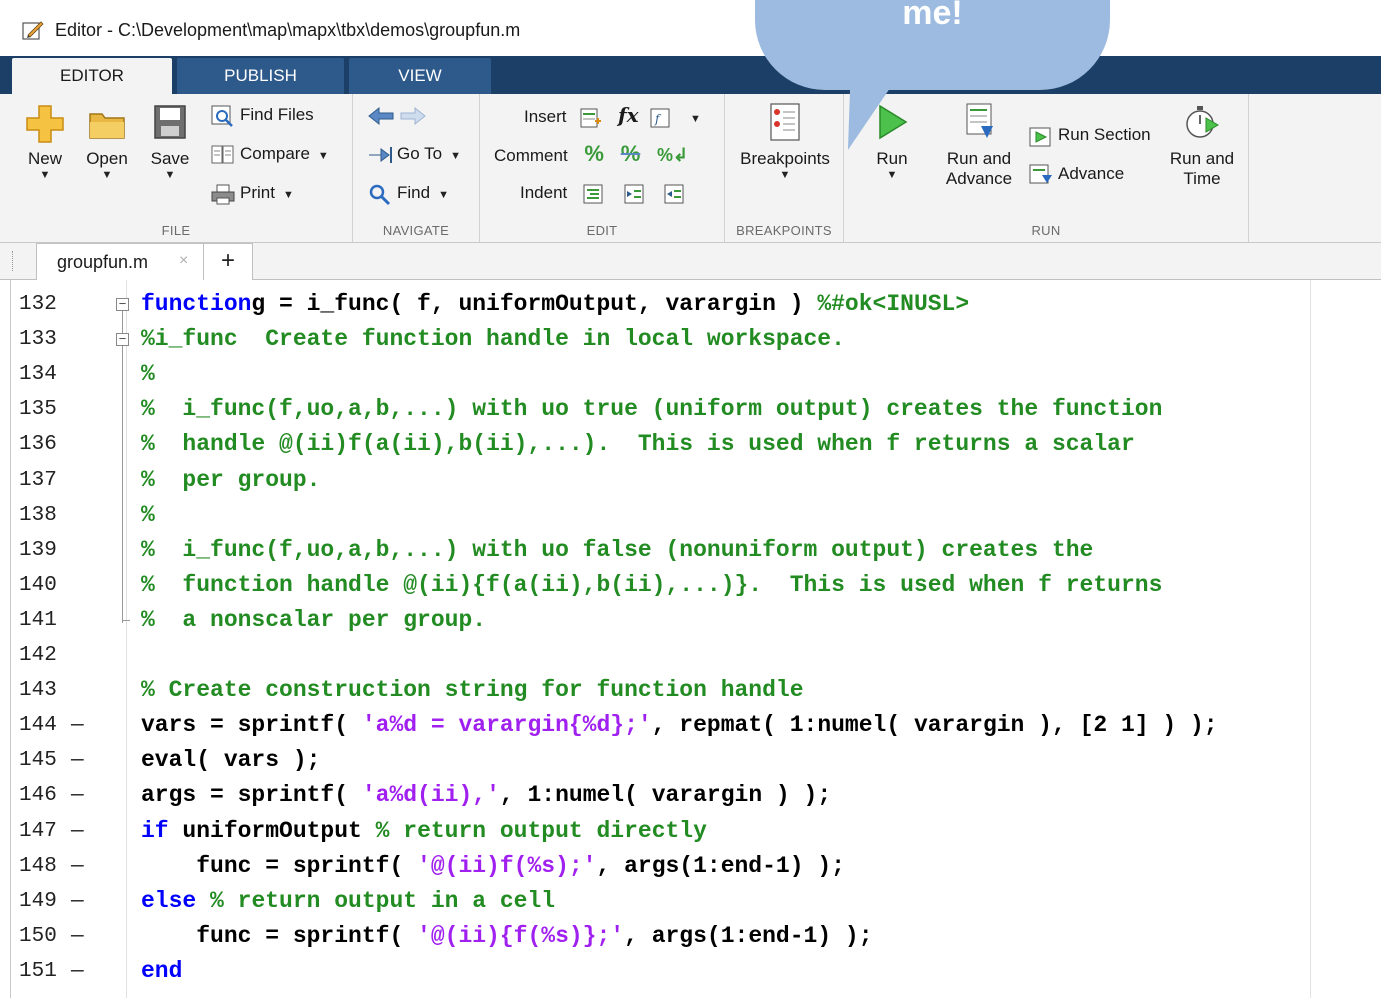 The height and width of the screenshot is (998, 1381). Describe the element at coordinates (605, 193) in the screenshot. I see `indent-button: Indent` at that location.